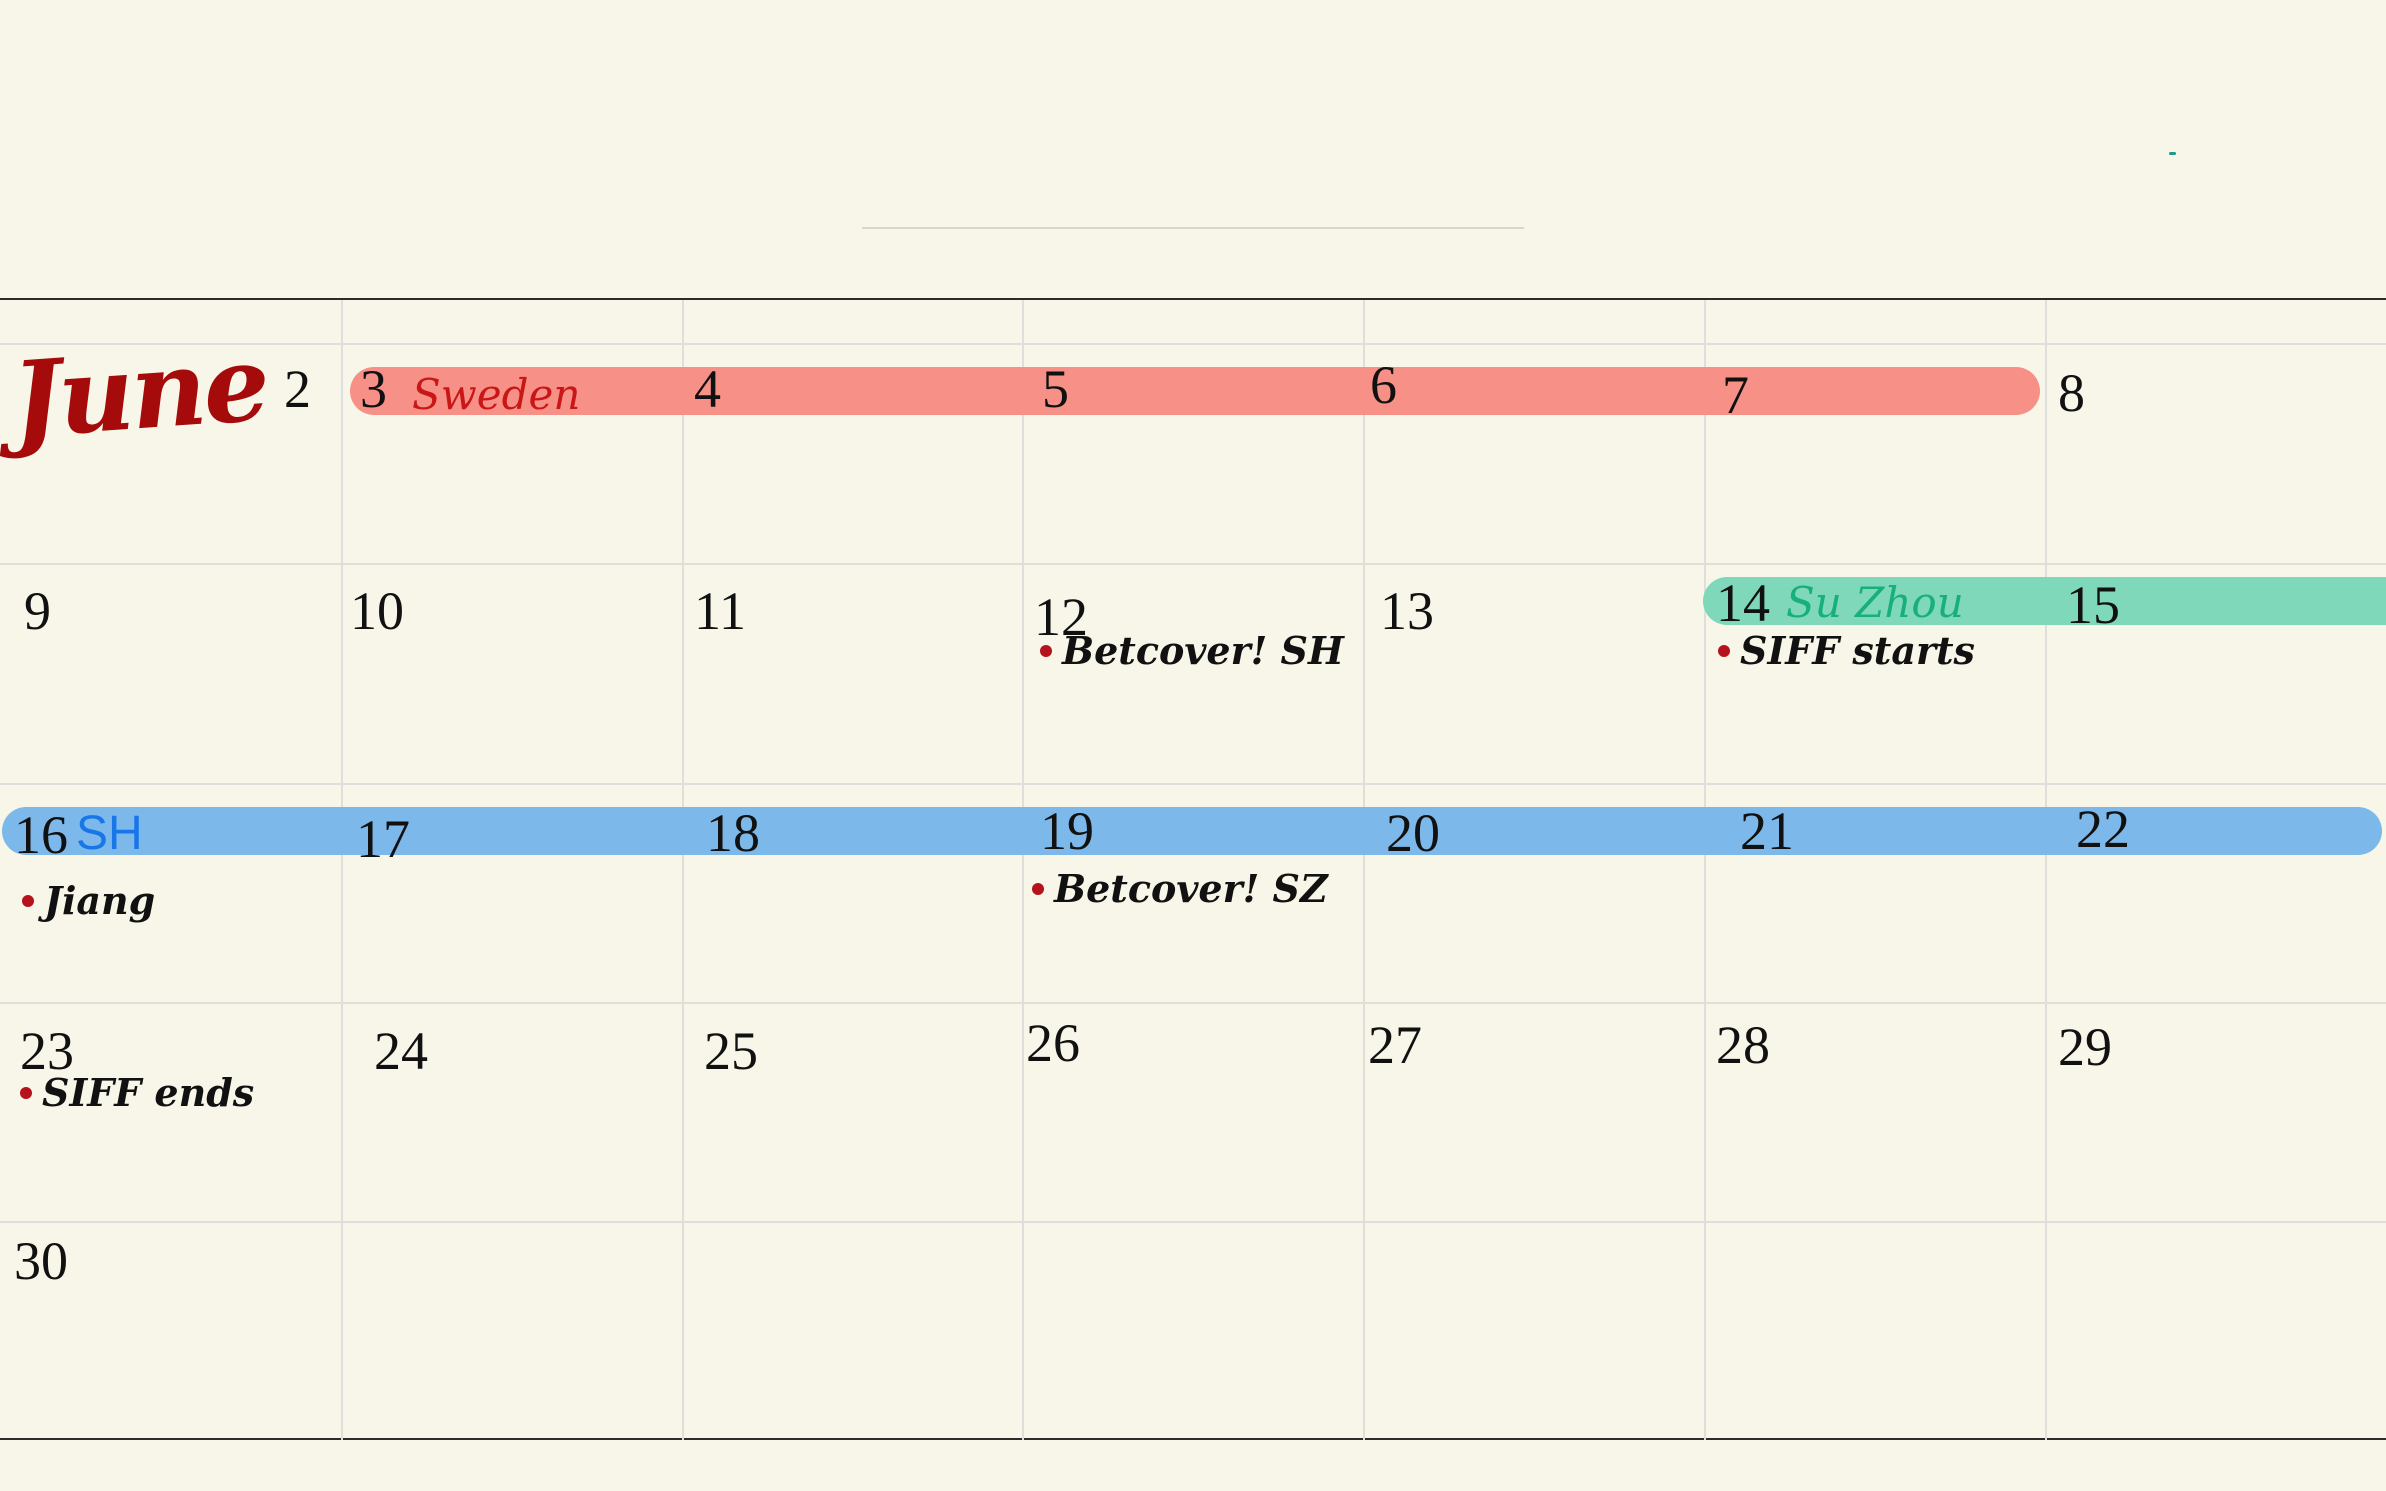 Image resolution: width=2386 pixels, height=1491 pixels. What do you see at coordinates (2093, 605) in the screenshot?
I see `day-number: 15` at bounding box center [2093, 605].